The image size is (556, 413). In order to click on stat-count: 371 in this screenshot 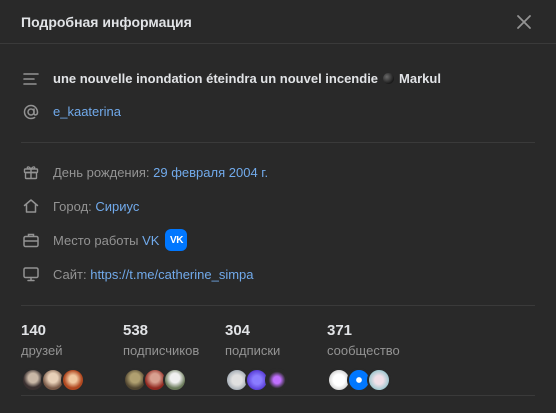, I will do `click(340, 330)`.